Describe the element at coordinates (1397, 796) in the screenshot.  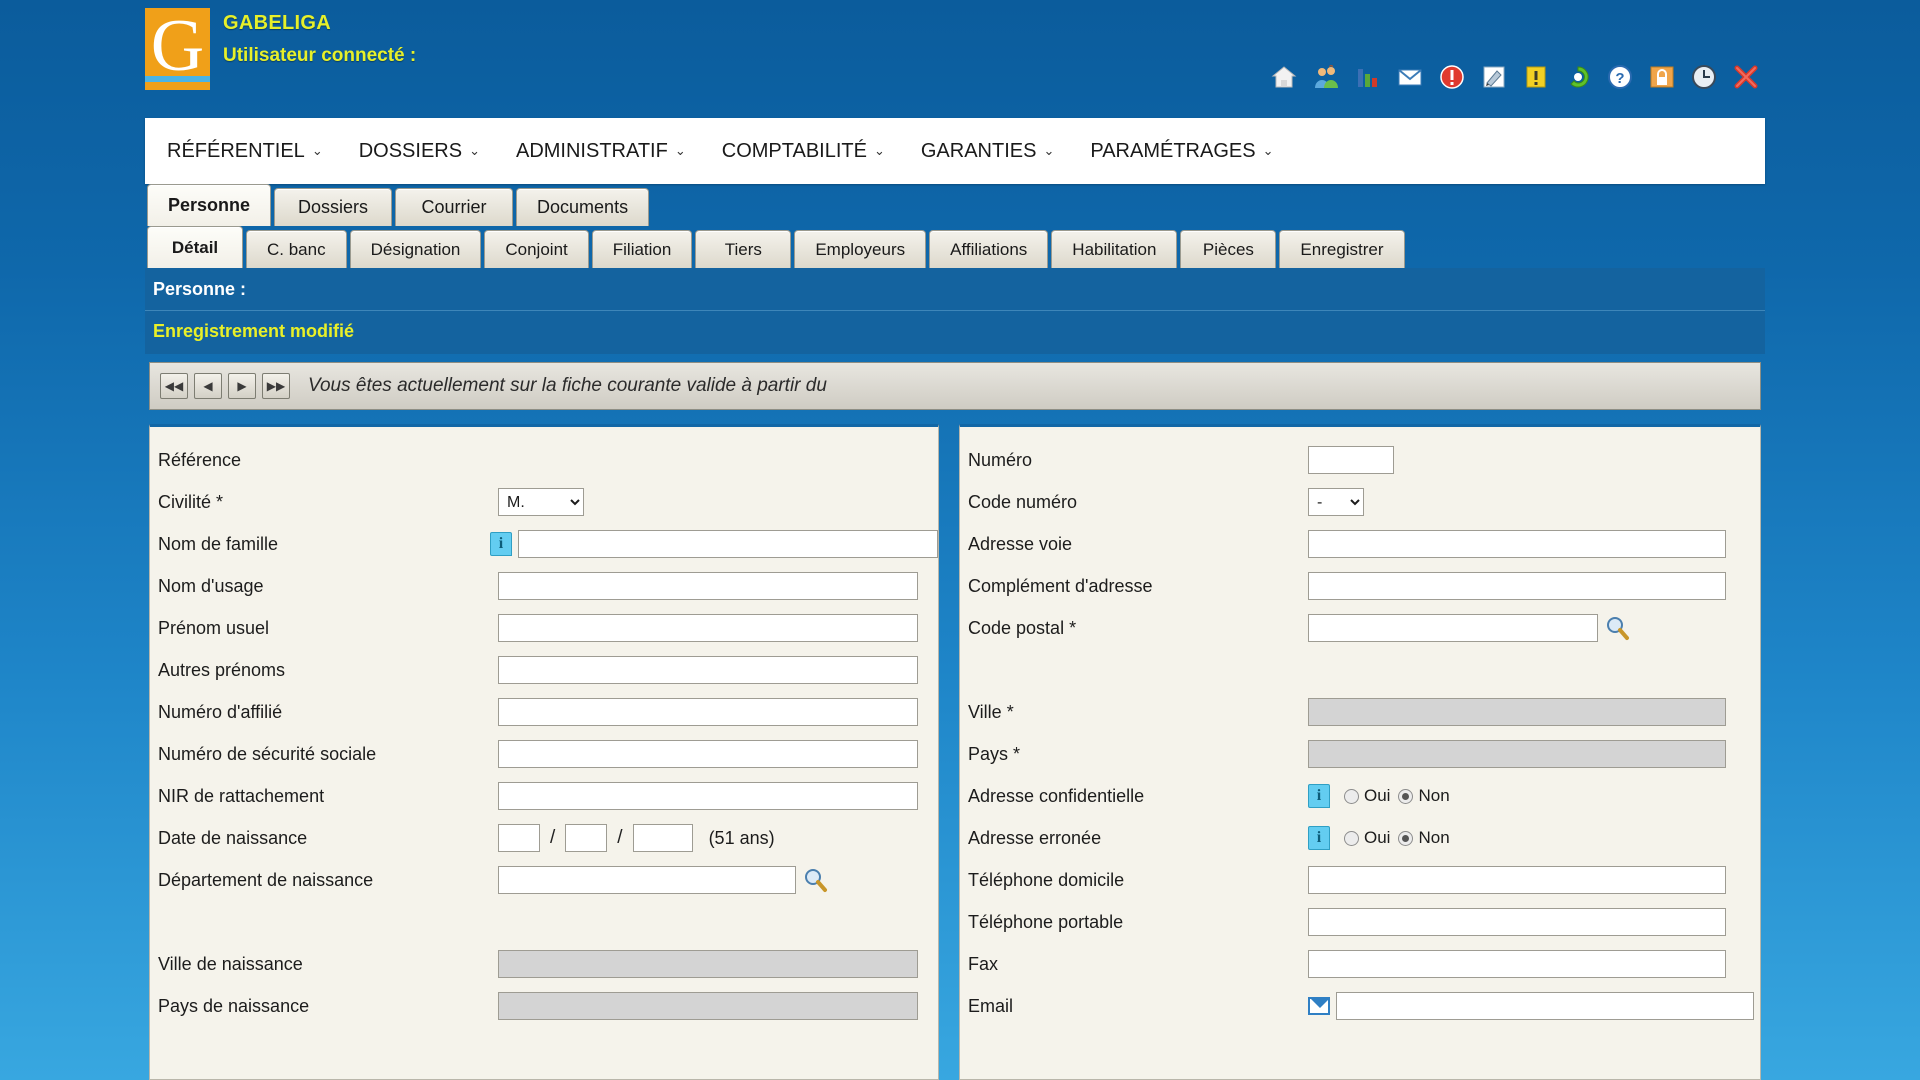
I see `adresse-confidentielle-radio-group: Oui Non` at that location.